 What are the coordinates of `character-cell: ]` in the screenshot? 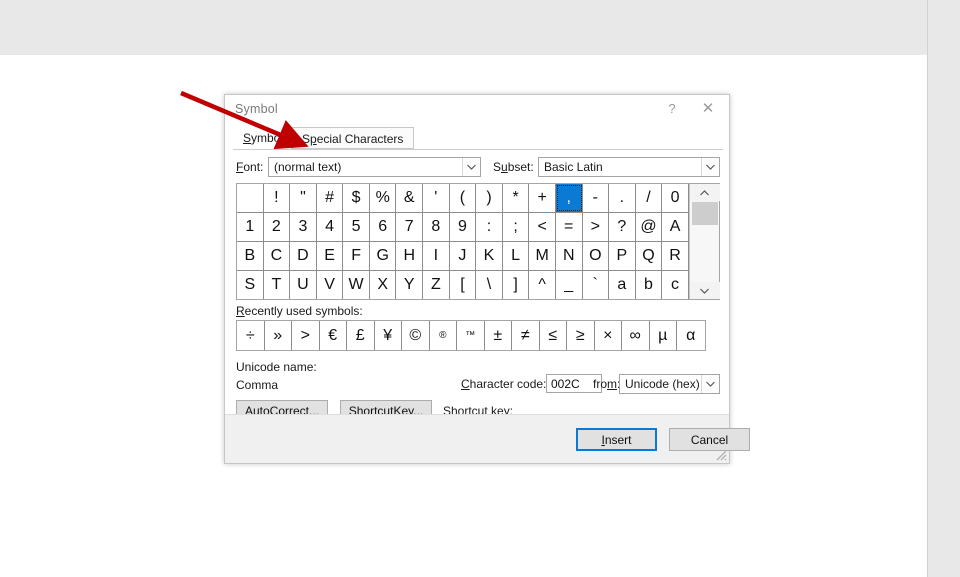 It's located at (516, 285).